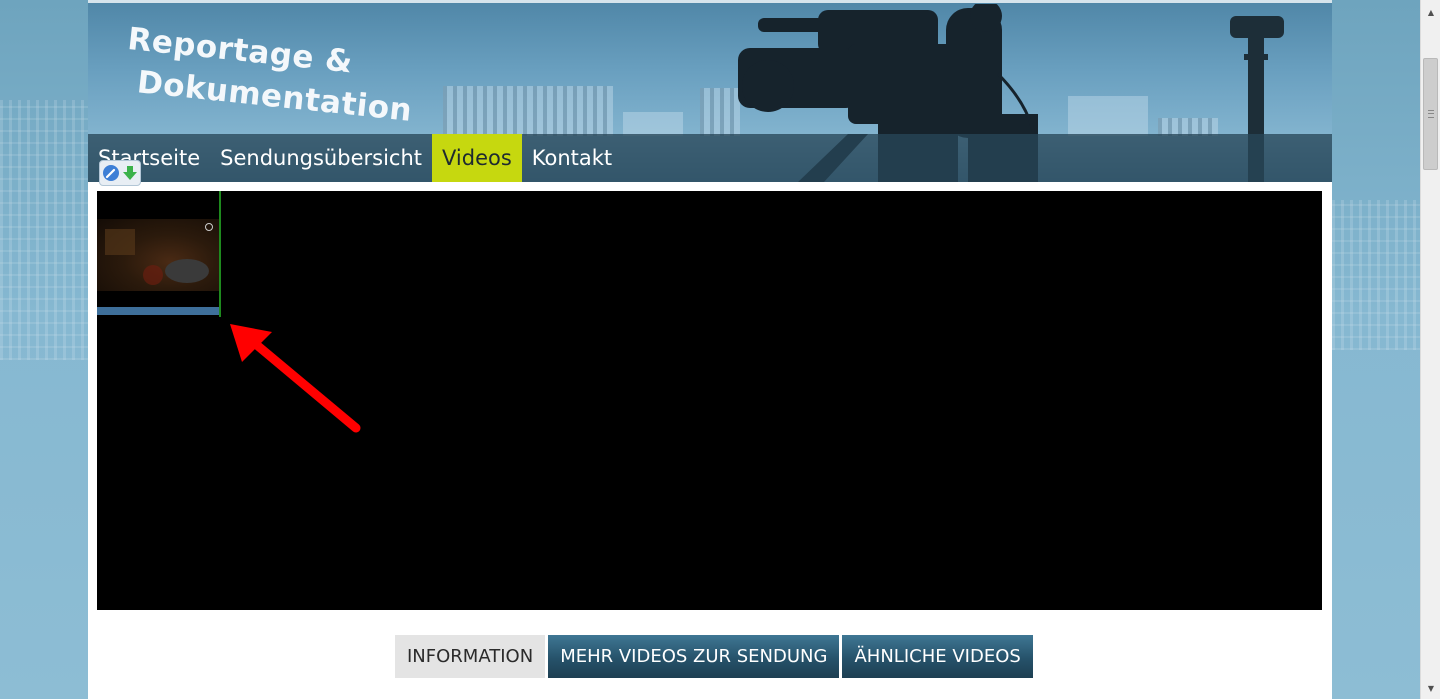 Image resolution: width=1440 pixels, height=699 pixels. Describe the element at coordinates (470, 656) in the screenshot. I see `tab-information: INFORMATION` at that location.